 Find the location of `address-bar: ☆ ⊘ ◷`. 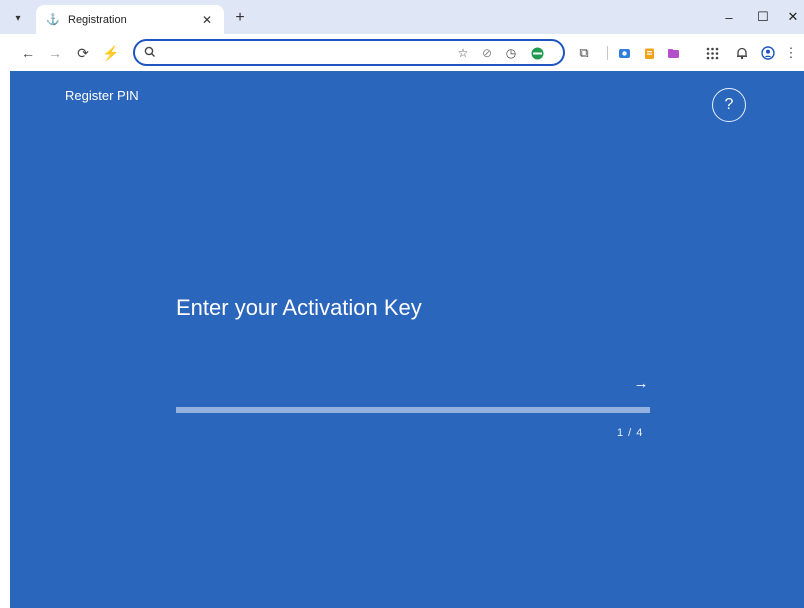

address-bar: ☆ ⊘ ◷ is located at coordinates (349, 52).